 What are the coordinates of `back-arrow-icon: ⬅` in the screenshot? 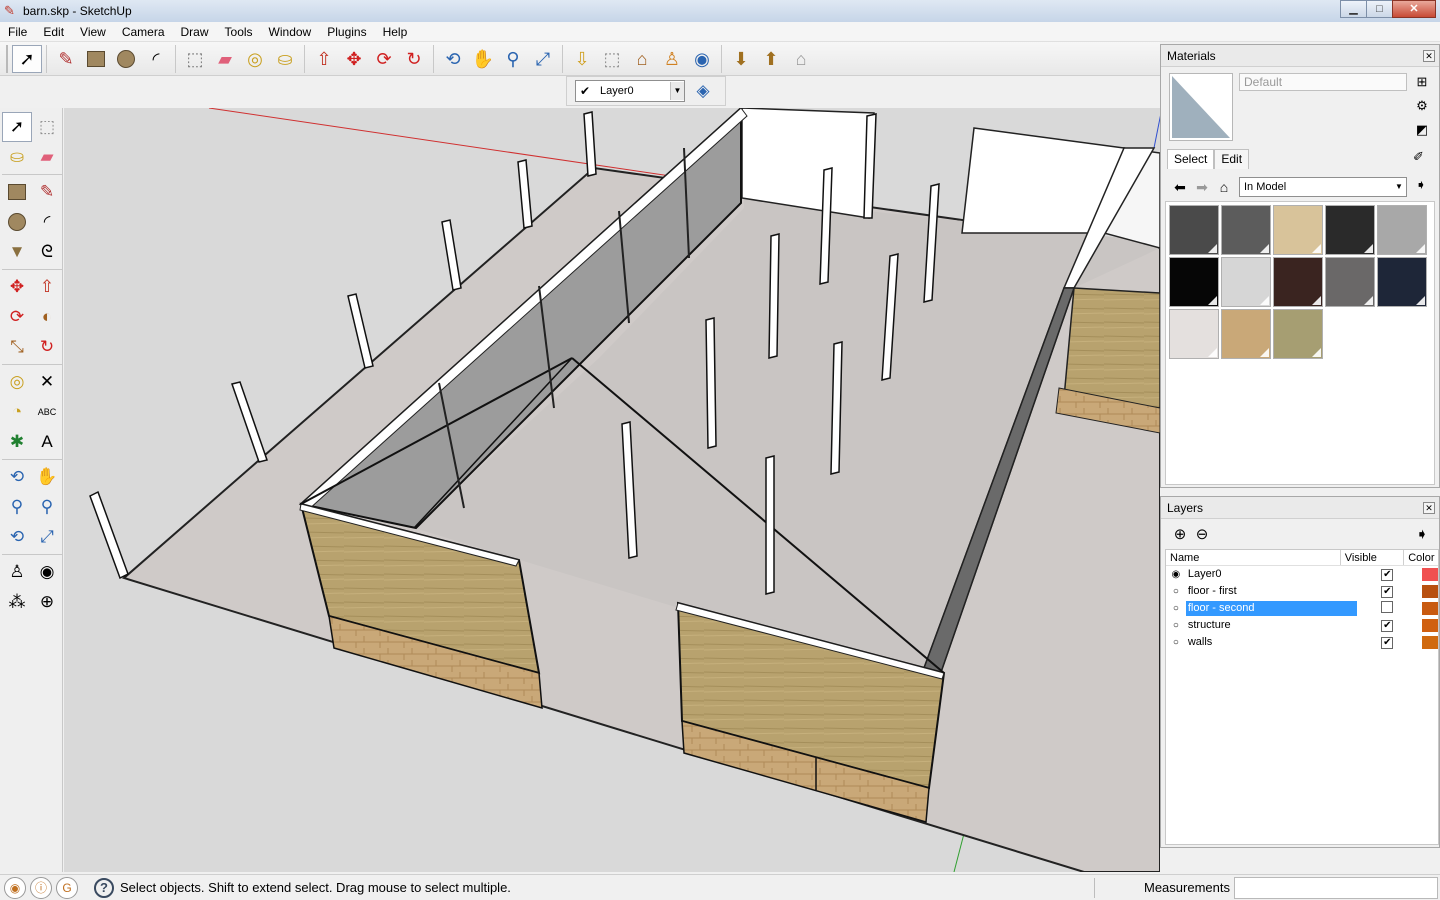 It's located at (1180, 187).